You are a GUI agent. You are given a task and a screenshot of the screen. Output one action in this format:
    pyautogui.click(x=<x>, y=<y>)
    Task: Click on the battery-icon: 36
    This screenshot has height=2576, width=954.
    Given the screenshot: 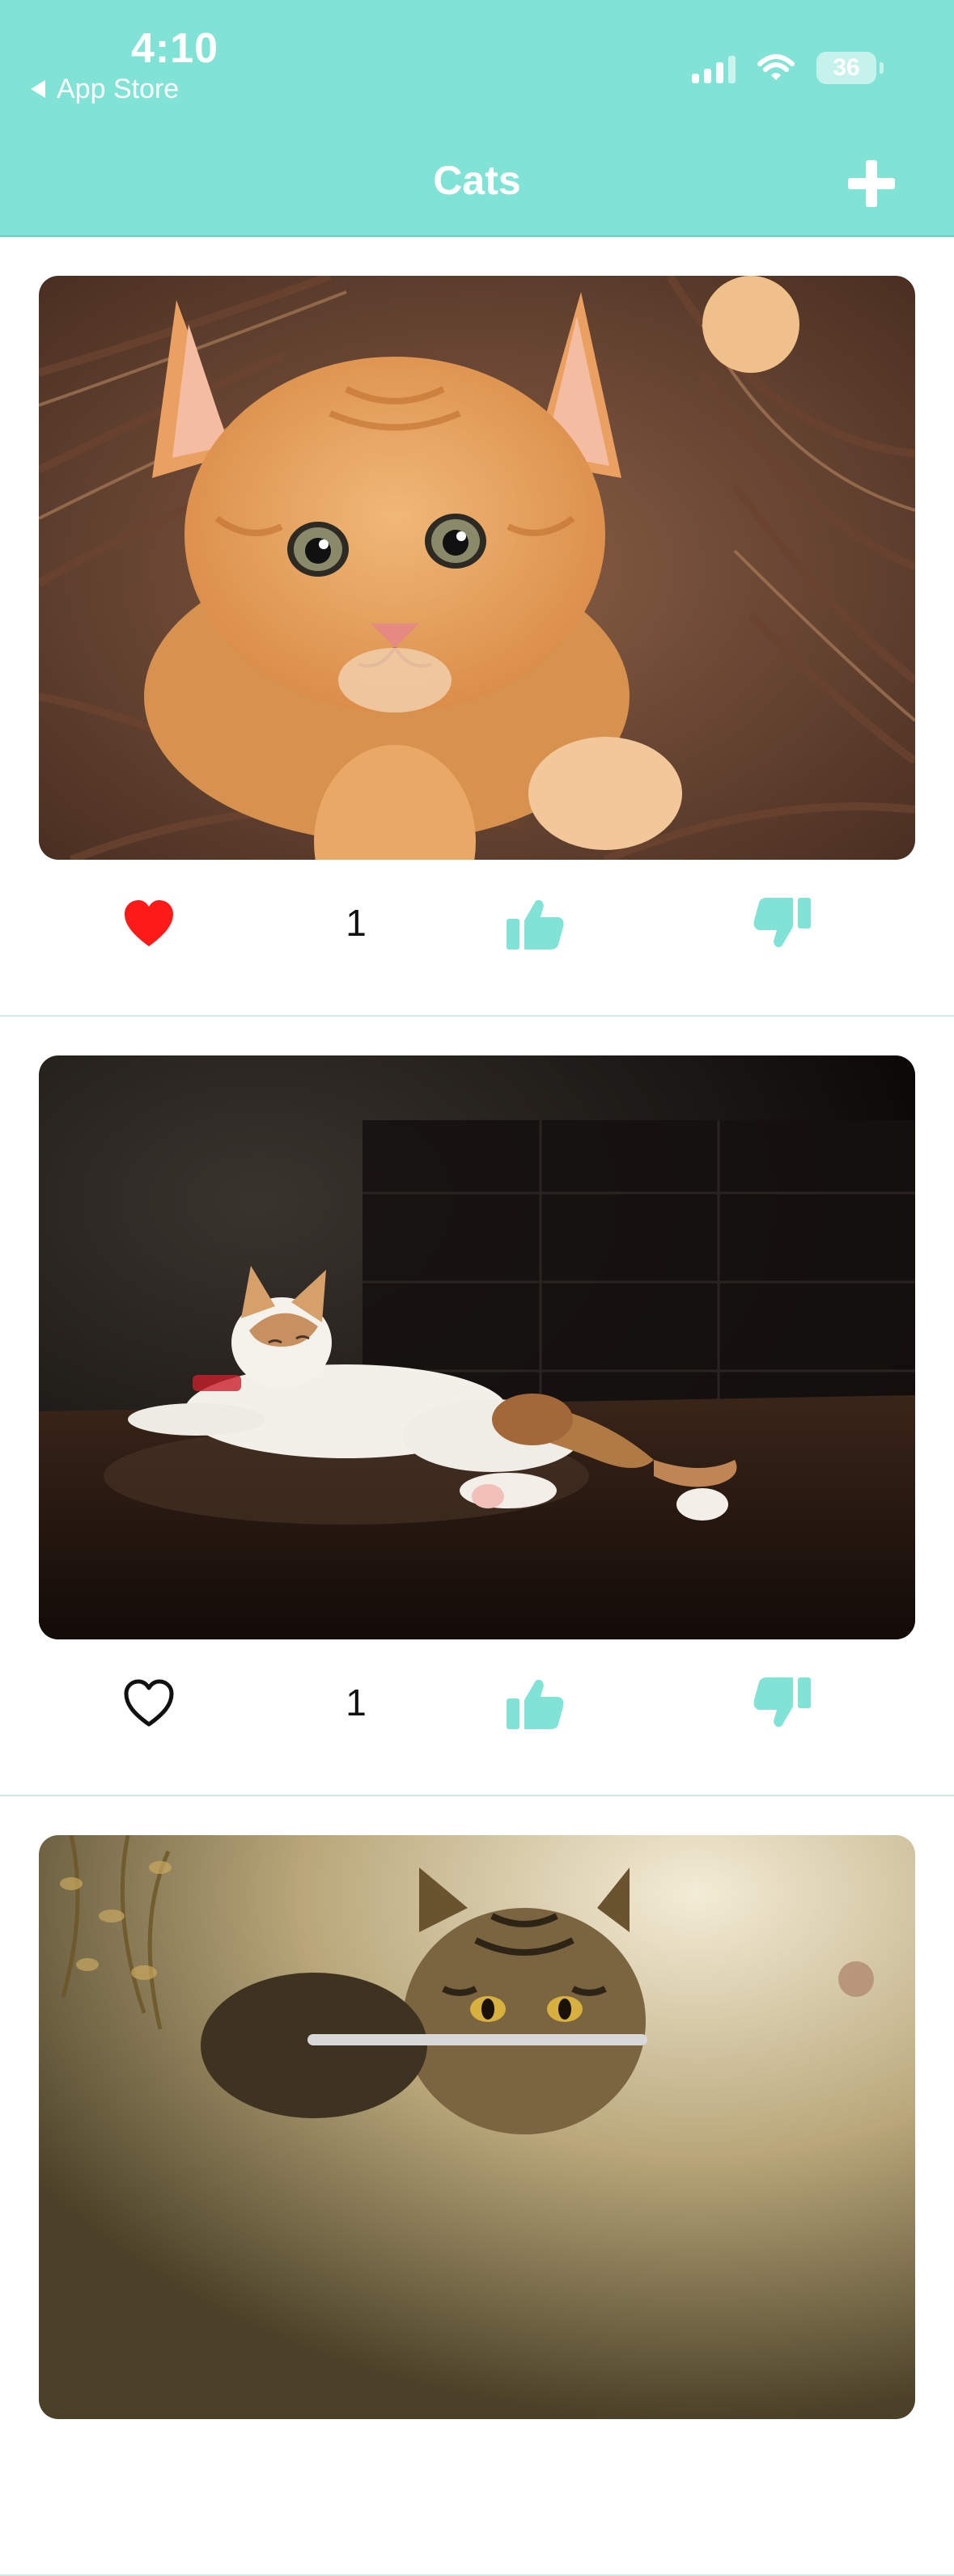 What is the action you would take?
    pyautogui.click(x=850, y=68)
    